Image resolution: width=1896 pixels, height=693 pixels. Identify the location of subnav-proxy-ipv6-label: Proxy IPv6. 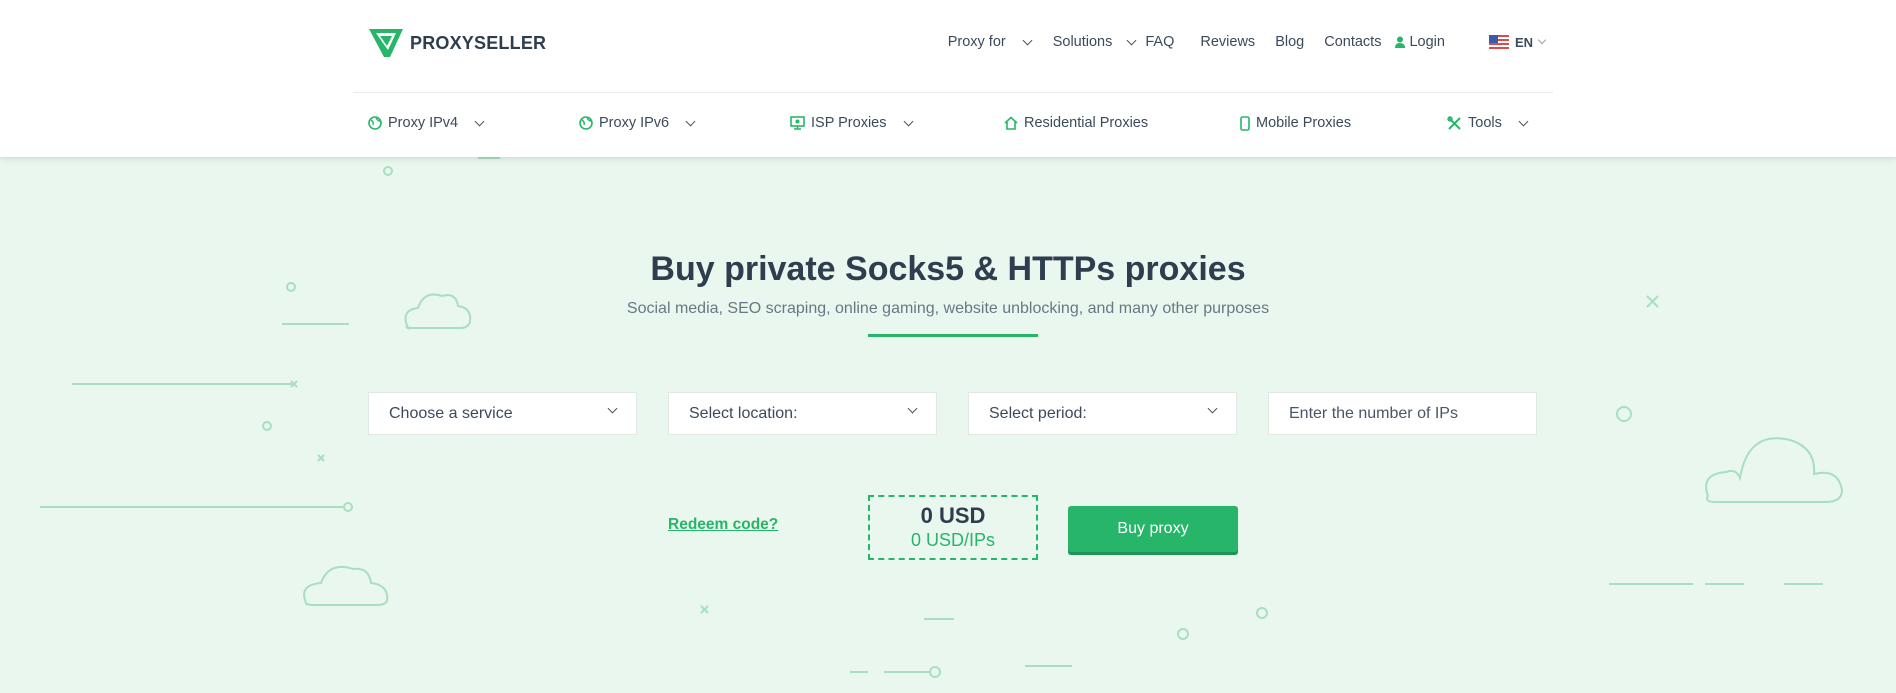
(634, 123).